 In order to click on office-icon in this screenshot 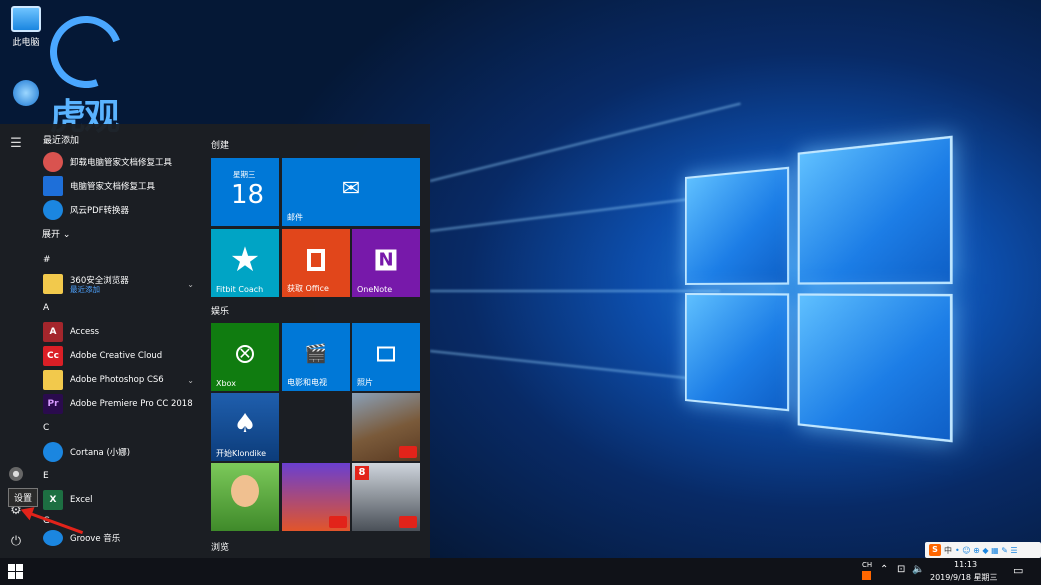, I will do `click(316, 260)`.